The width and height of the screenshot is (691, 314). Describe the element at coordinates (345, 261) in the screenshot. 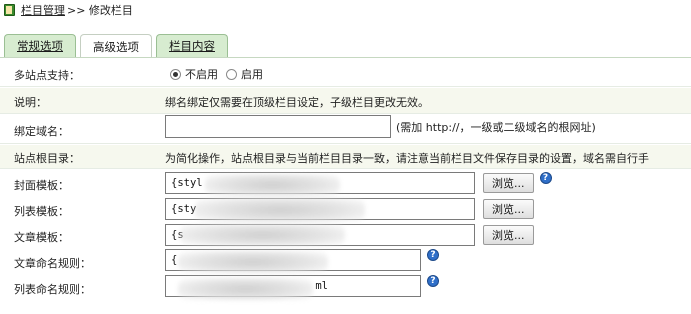

I see `row-article-rule: 文章命名规则： { ?` at that location.